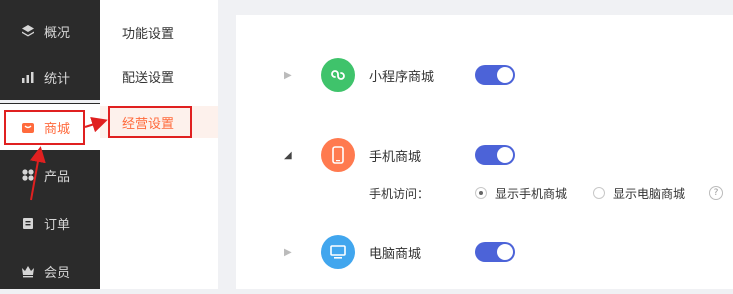  I want to click on mini-program-label: 小程序商城, so click(402, 77).